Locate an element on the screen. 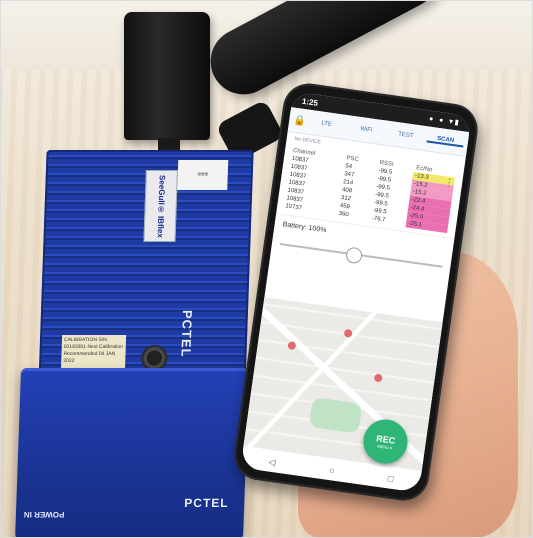  more-options-icon: ⋮ is located at coordinates (448, 183).